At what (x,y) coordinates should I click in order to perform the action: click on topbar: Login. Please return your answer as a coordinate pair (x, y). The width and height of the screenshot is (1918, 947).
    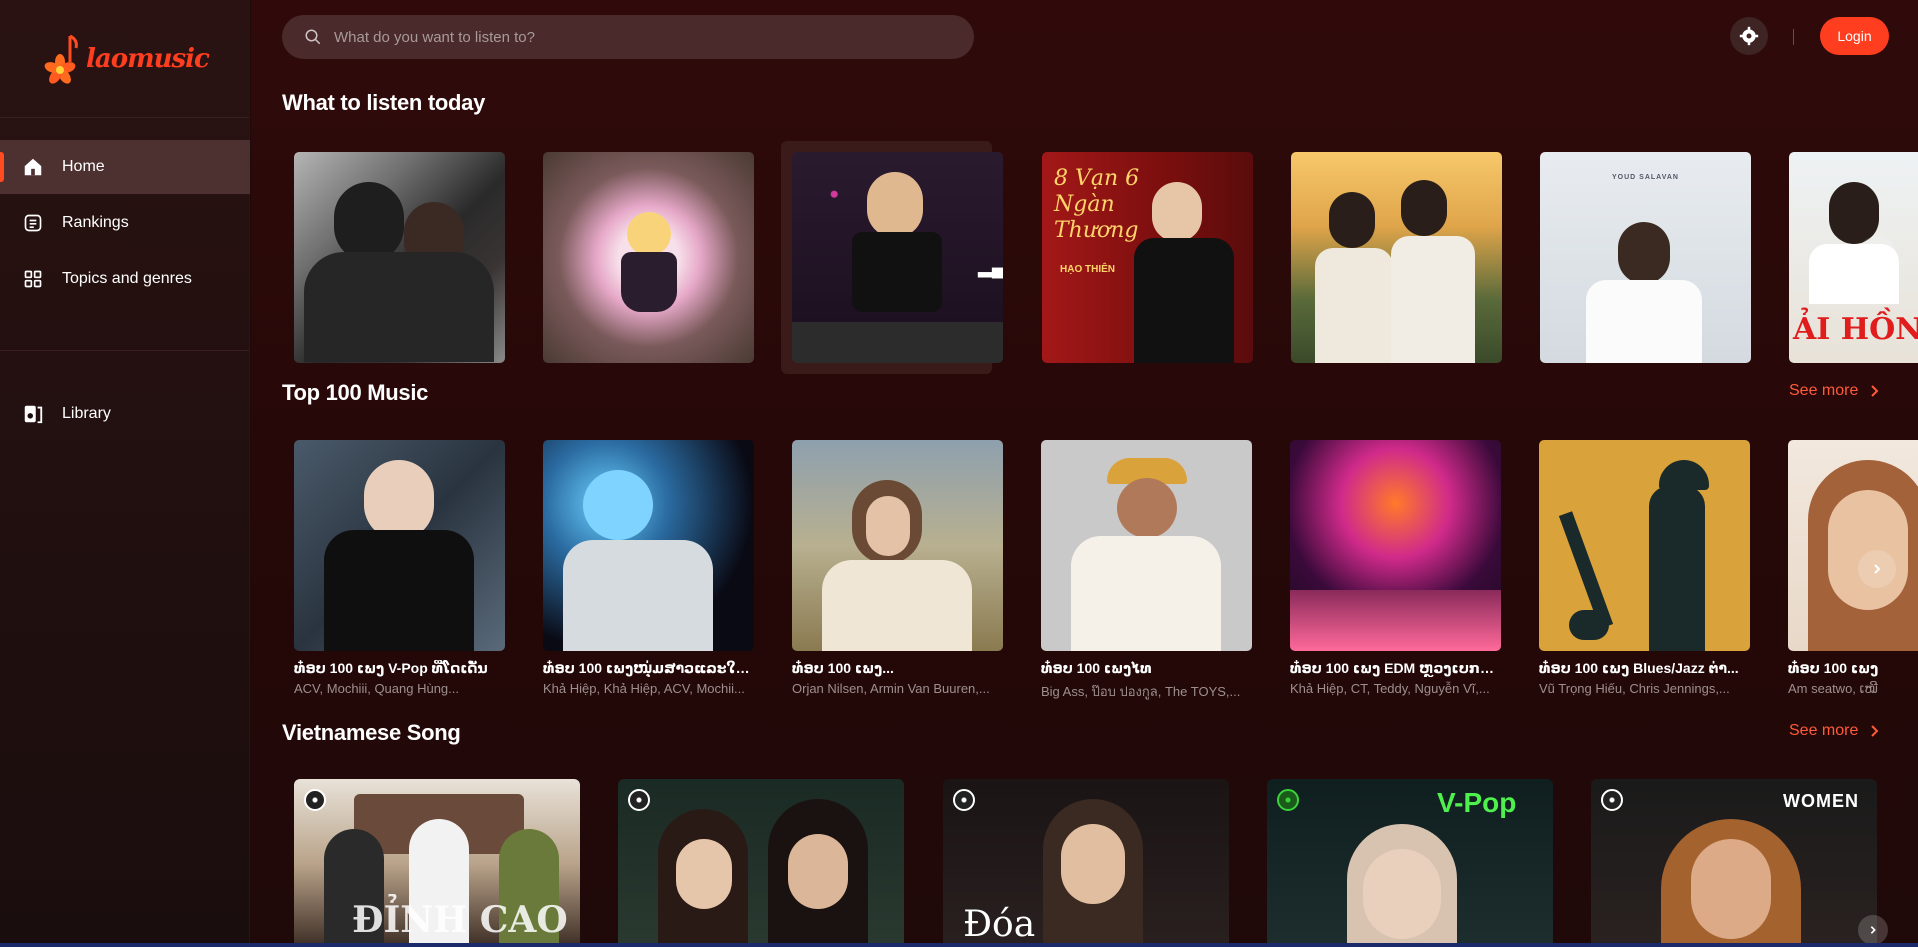
    Looking at the image, I should click on (1084, 36).